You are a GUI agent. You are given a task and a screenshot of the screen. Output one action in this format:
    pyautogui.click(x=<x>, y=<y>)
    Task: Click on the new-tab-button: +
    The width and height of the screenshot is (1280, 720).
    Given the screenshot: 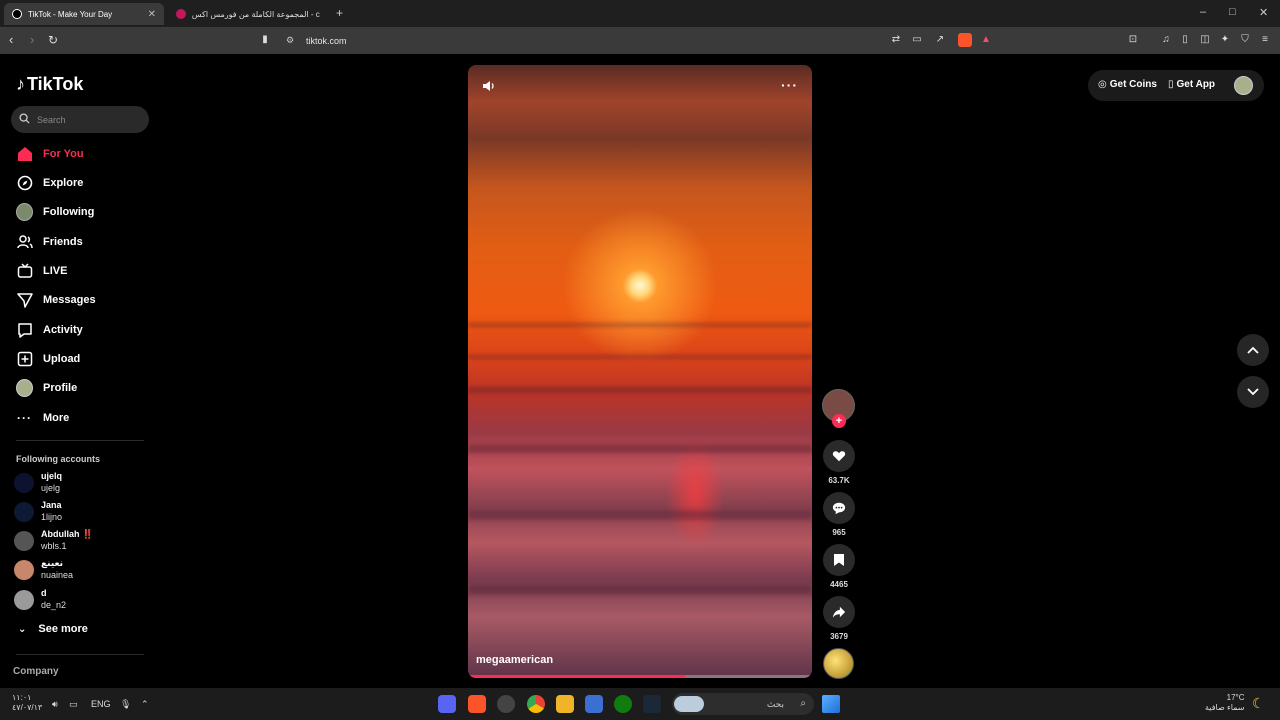 What is the action you would take?
    pyautogui.click(x=339, y=13)
    